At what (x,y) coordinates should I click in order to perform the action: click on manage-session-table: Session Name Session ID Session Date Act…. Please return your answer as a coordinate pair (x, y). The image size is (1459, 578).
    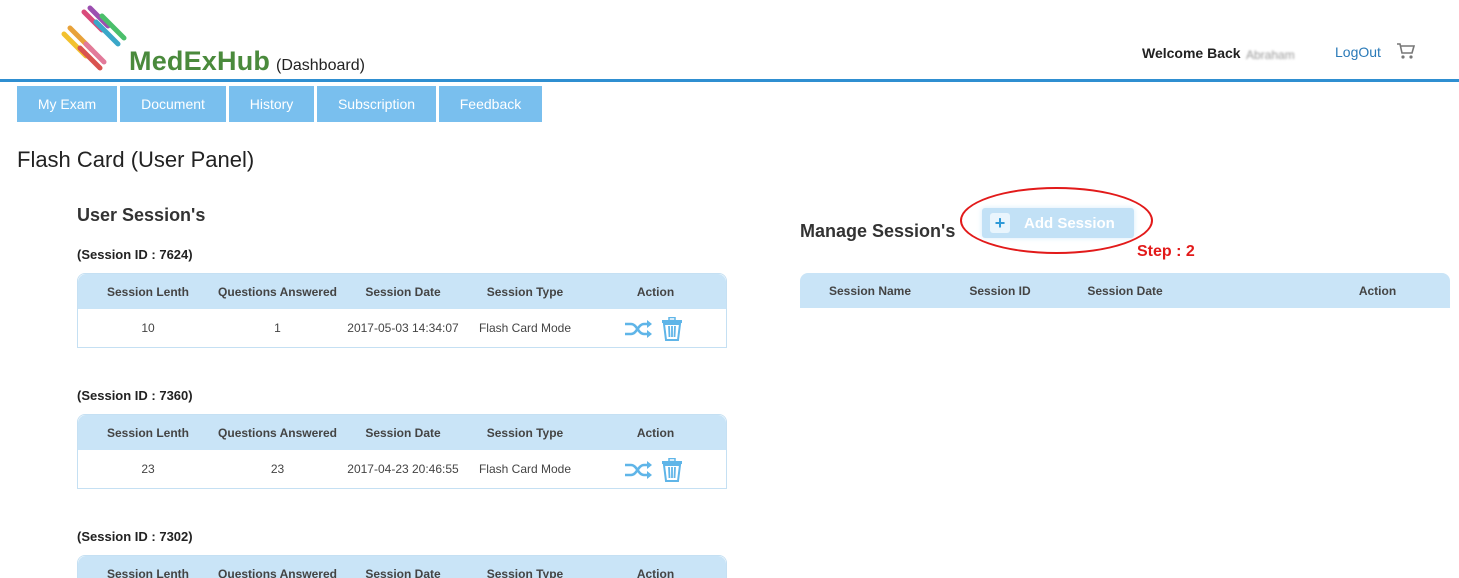
    Looking at the image, I should click on (1125, 290).